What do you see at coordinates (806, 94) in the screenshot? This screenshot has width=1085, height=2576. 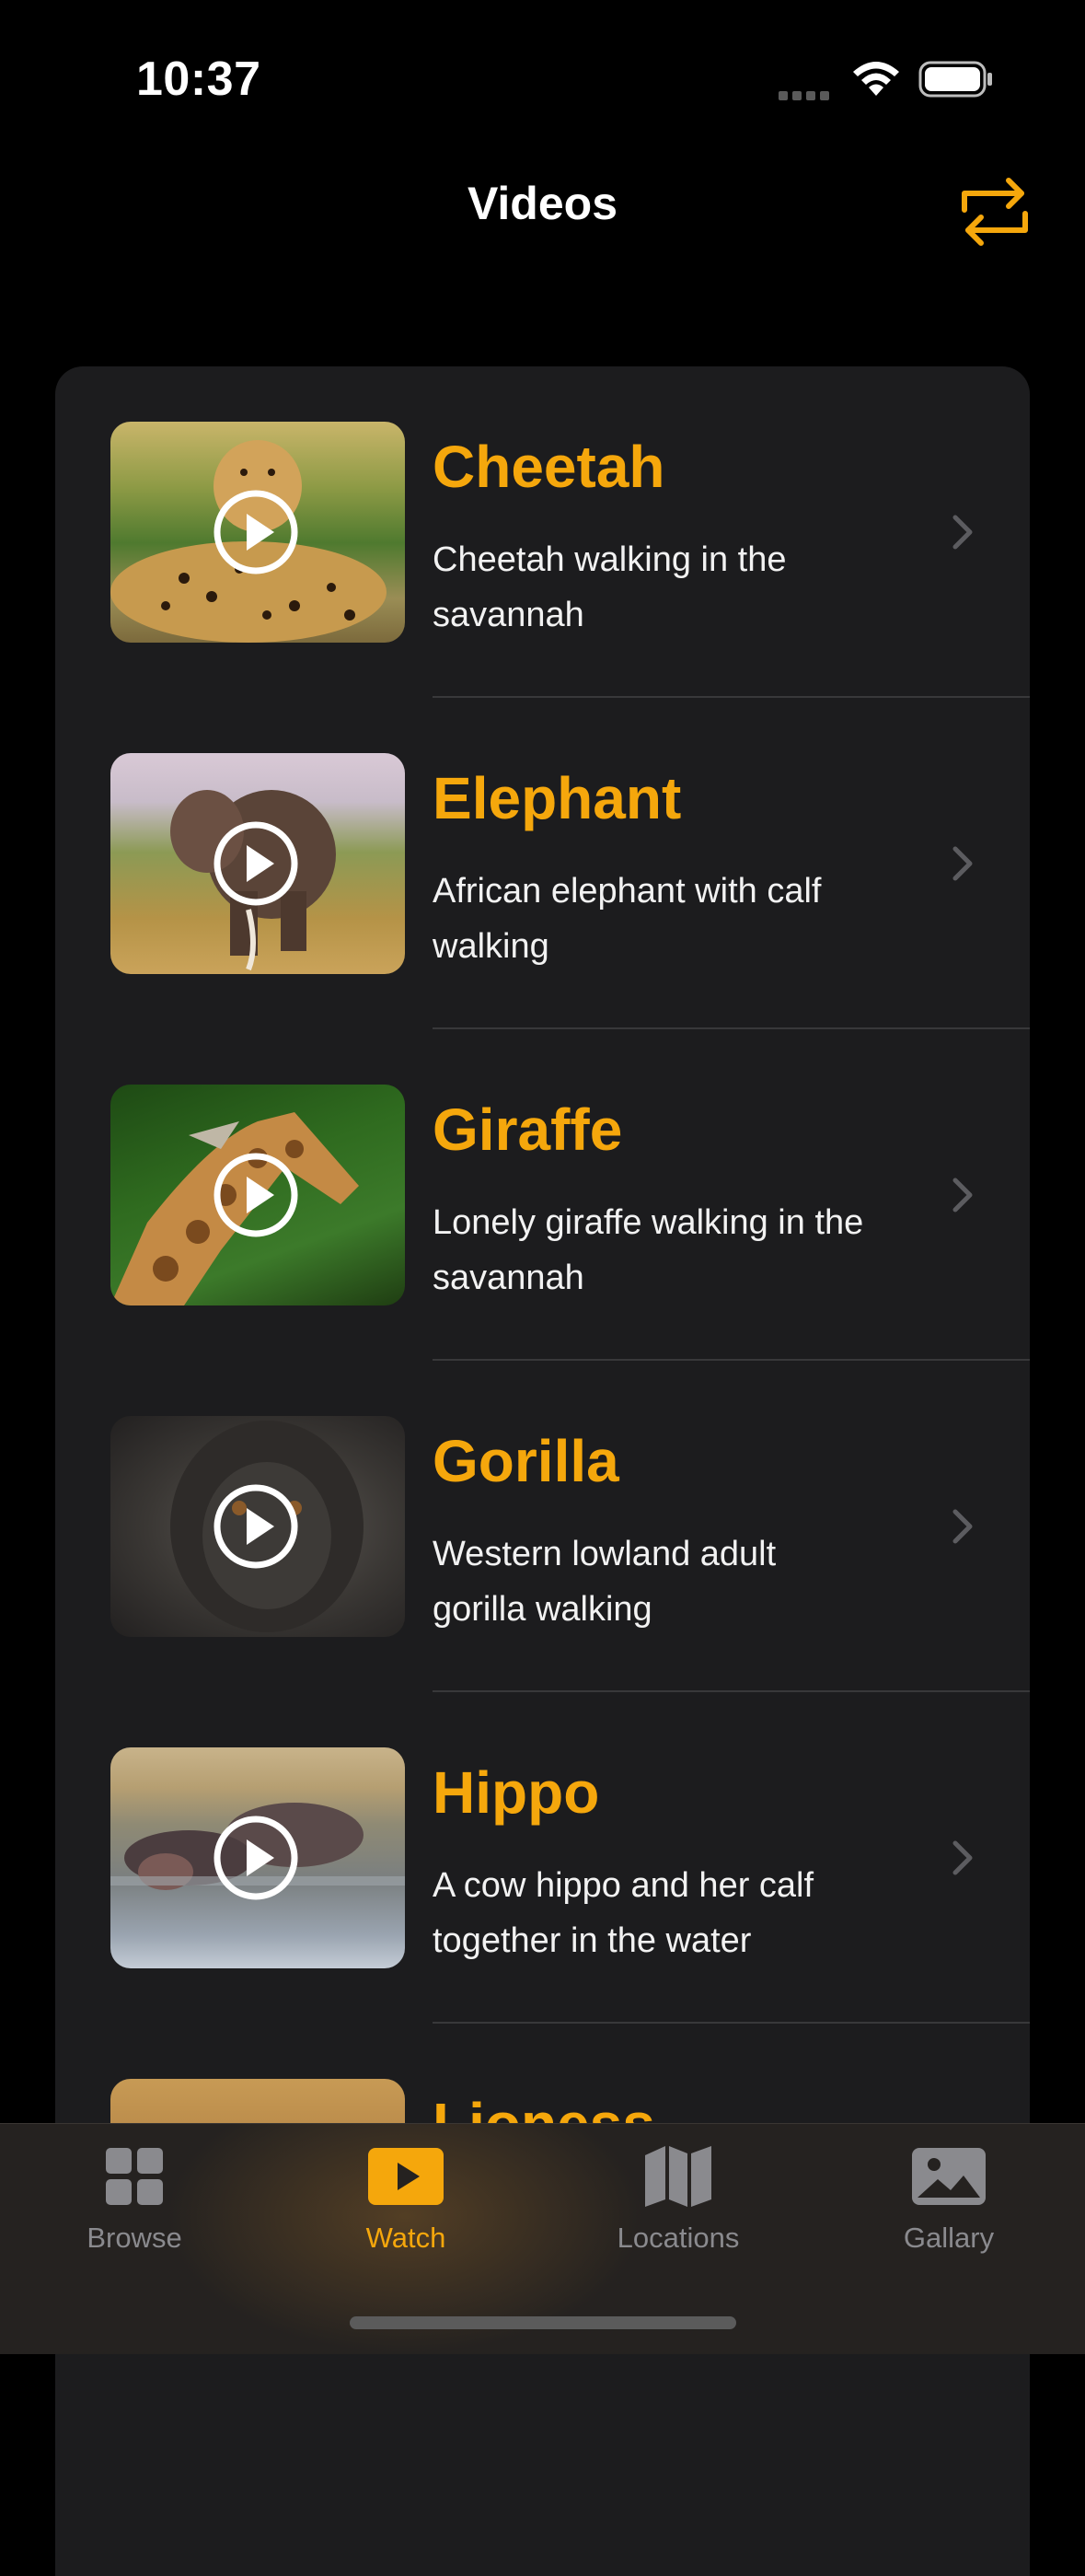 I see `cellular-signal-icon` at bounding box center [806, 94].